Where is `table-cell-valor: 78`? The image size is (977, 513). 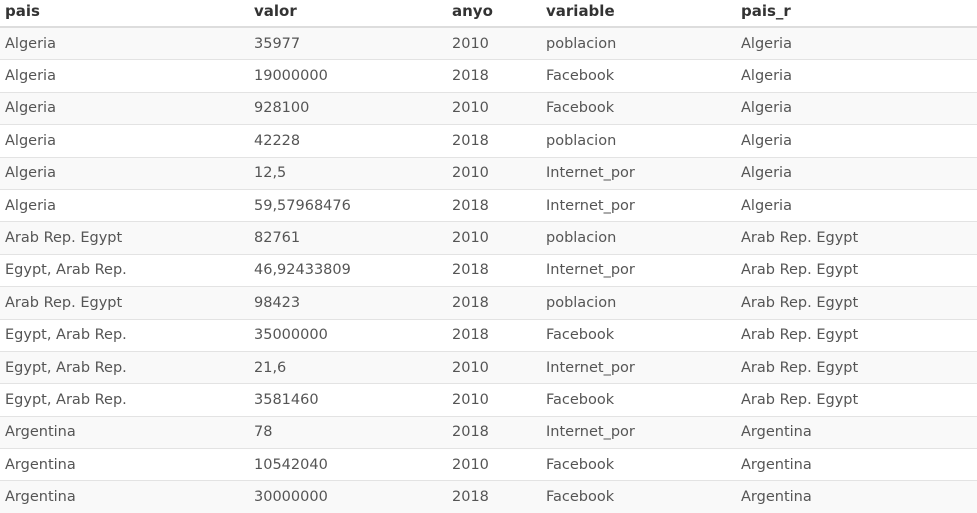
table-cell-valor: 78 is located at coordinates (348, 432).